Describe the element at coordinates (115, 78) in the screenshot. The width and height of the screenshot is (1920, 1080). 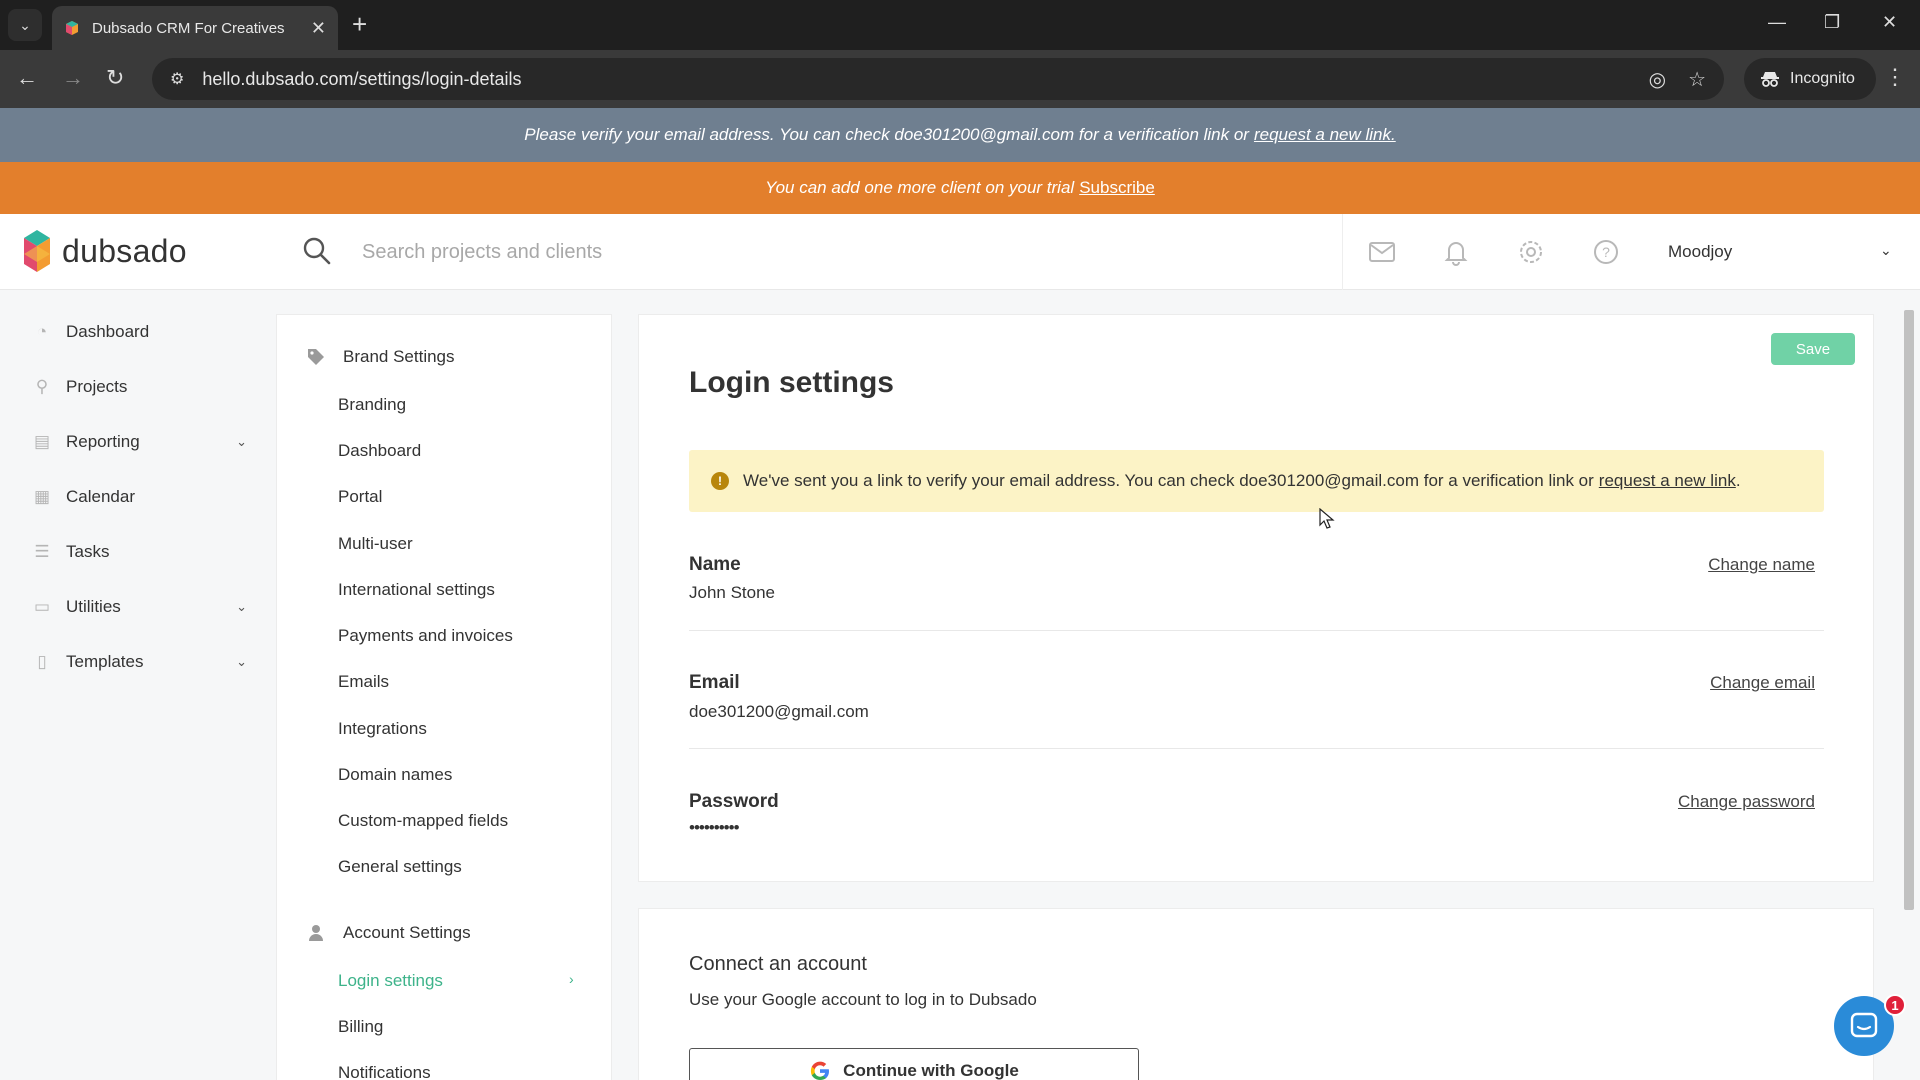
I see `reload-icon: ↻` at that location.